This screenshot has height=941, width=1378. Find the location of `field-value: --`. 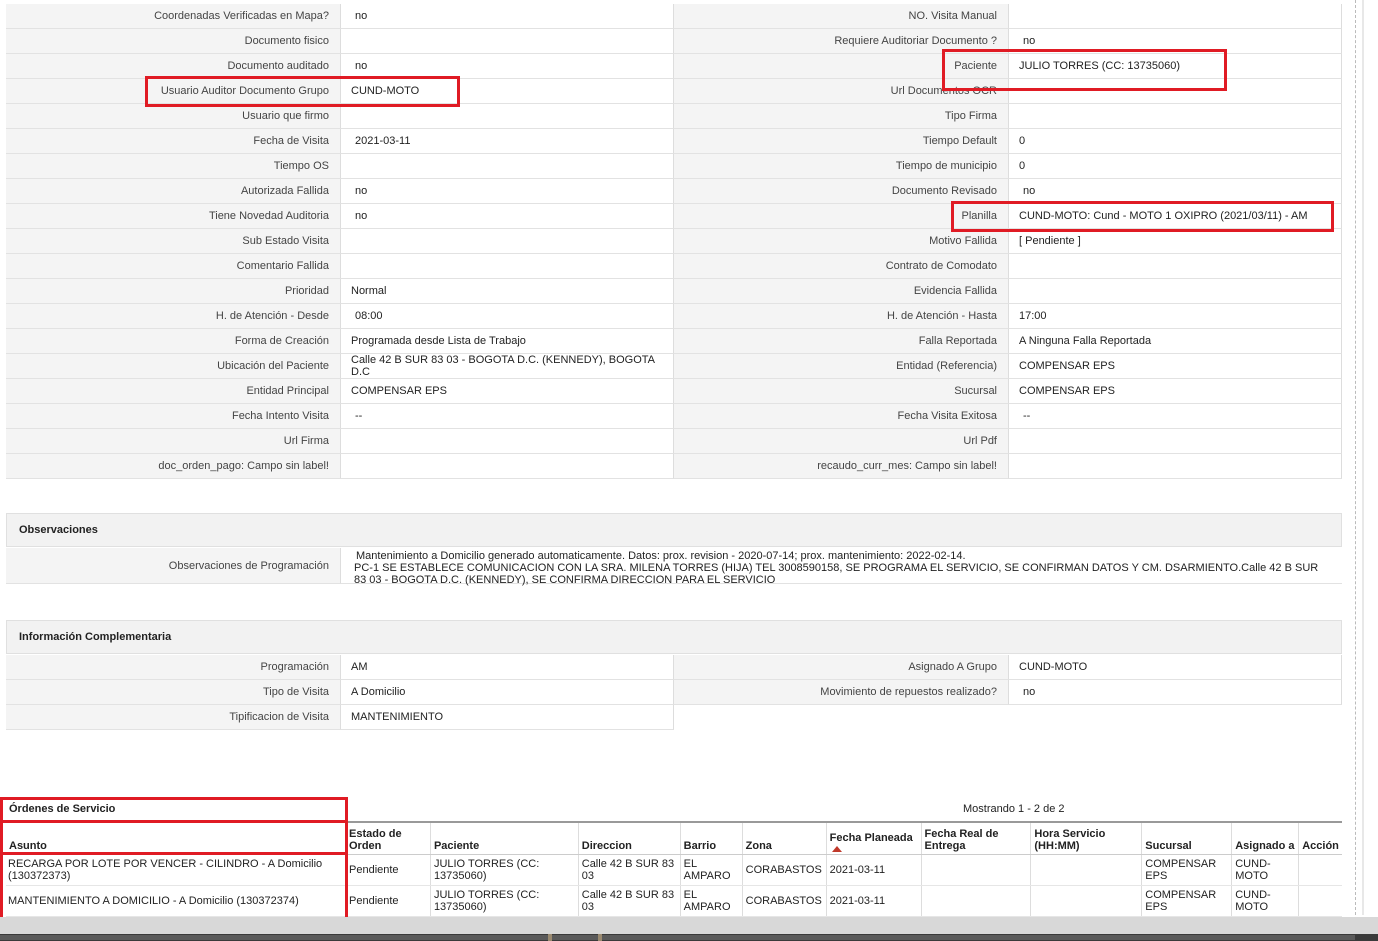

field-value: -- is located at coordinates (1175, 416).